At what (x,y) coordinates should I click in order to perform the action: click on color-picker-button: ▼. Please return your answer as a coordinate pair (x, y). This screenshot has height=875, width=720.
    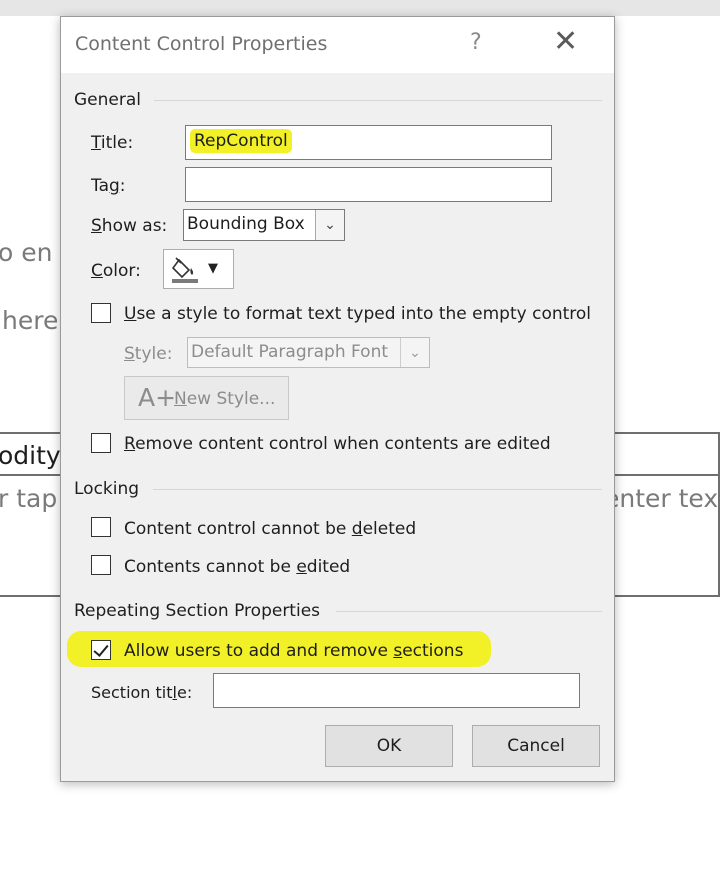
    Looking at the image, I should click on (198, 269).